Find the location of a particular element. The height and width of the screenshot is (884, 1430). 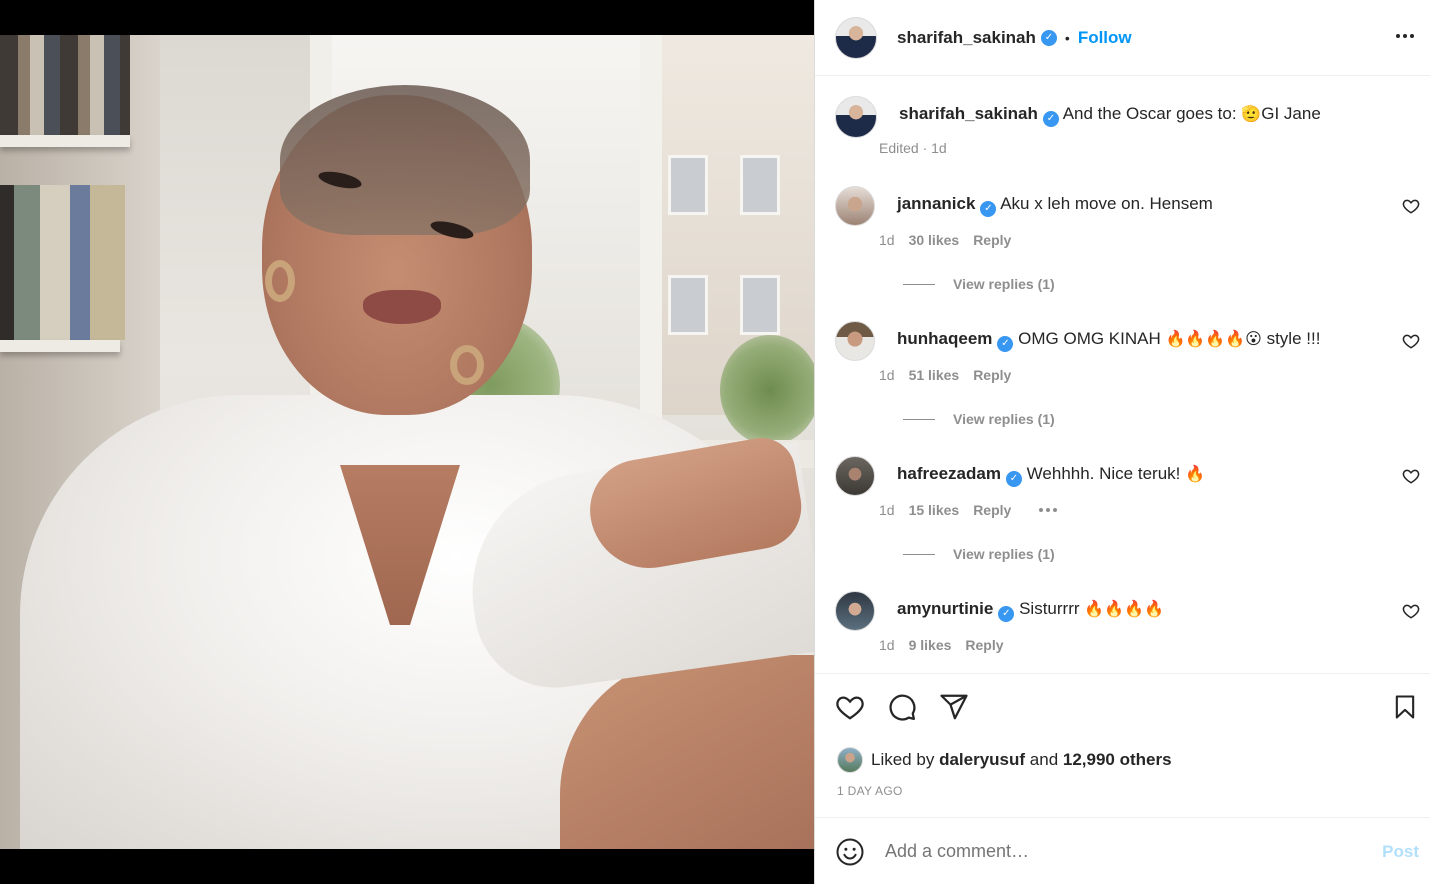

likes-prefix: Liked by is located at coordinates (903, 759).